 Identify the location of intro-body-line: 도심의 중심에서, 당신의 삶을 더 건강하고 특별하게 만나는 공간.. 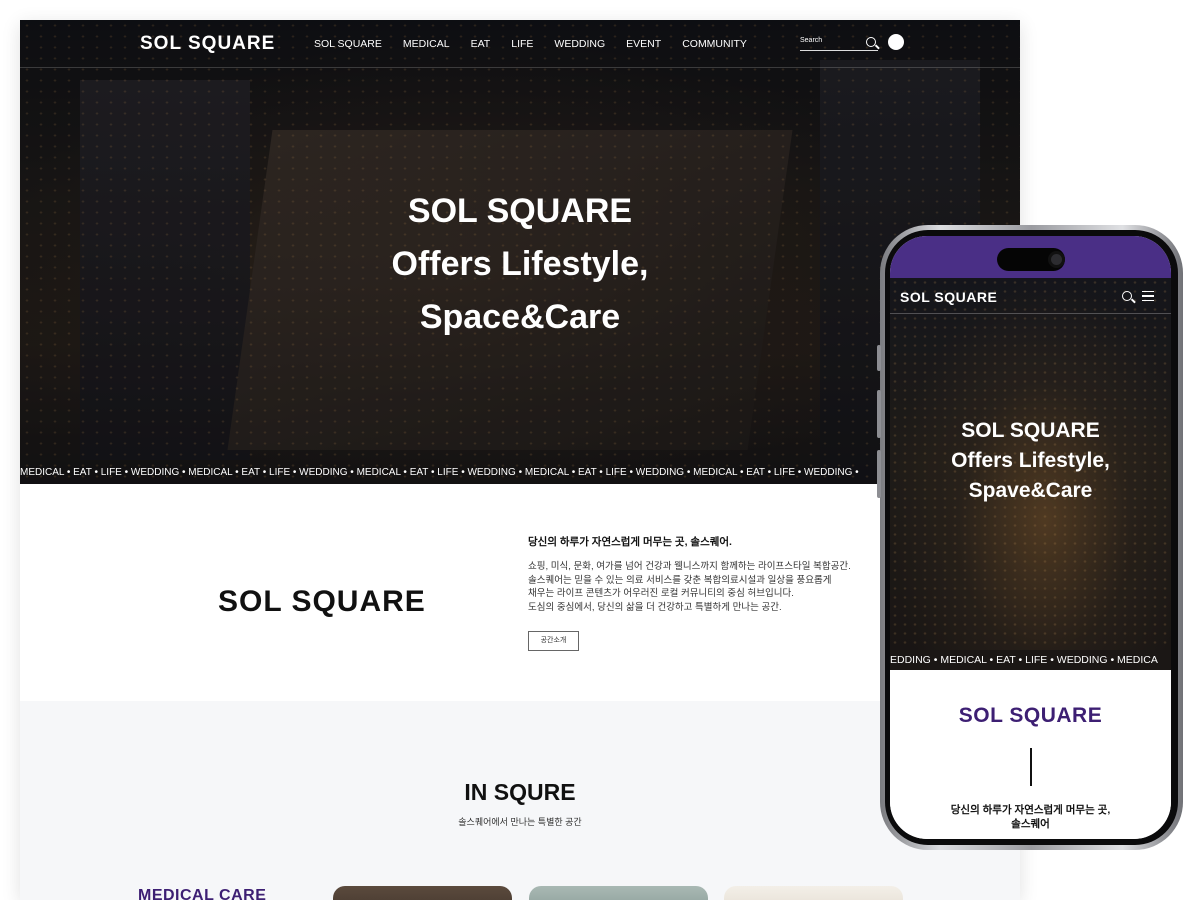
(655, 607).